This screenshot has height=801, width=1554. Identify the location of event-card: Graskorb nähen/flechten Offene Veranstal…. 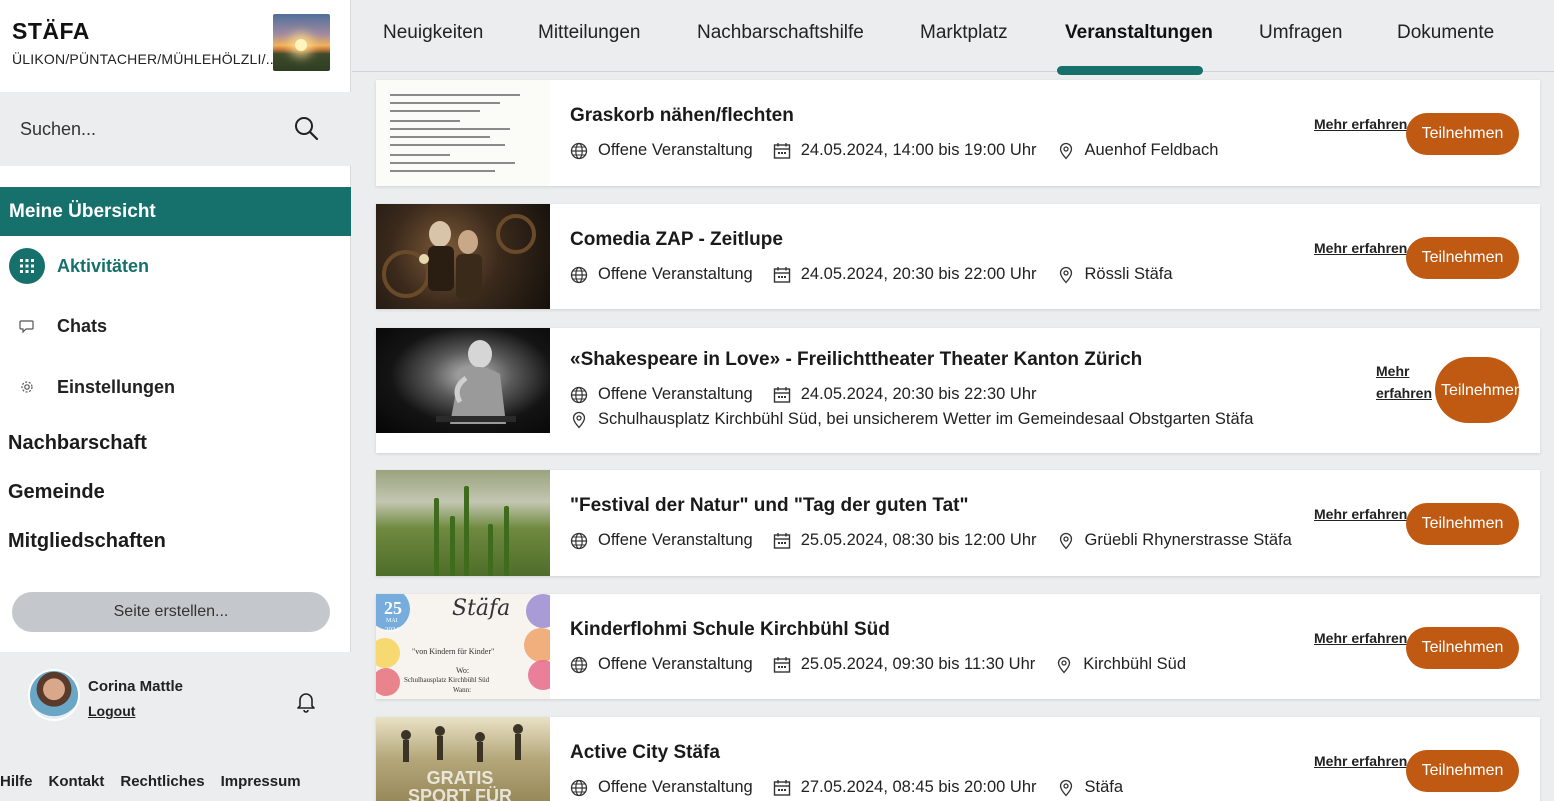
(958, 133).